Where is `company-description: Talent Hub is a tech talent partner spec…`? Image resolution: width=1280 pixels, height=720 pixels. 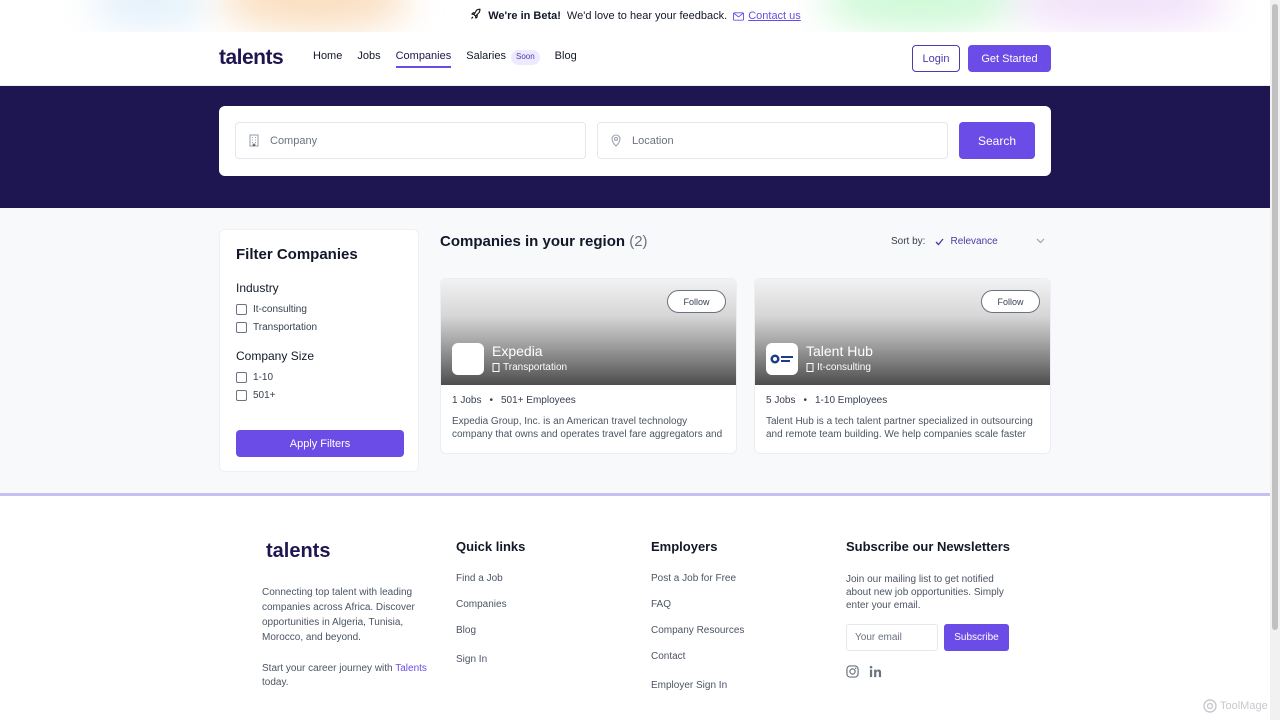
company-description: Talent Hub is a tech talent partner spec… is located at coordinates (899, 428).